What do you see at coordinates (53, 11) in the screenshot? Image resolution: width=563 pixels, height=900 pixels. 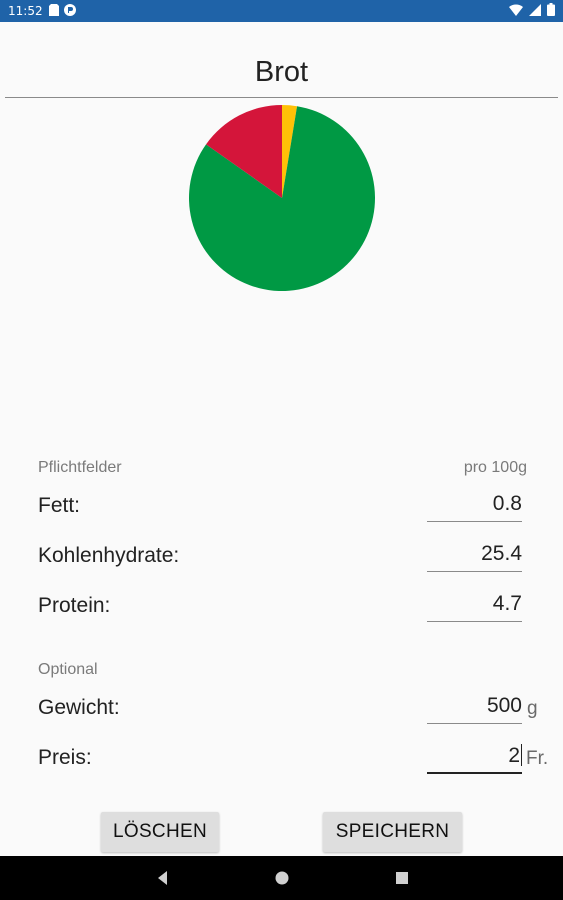 I see `sd-card-icon` at bounding box center [53, 11].